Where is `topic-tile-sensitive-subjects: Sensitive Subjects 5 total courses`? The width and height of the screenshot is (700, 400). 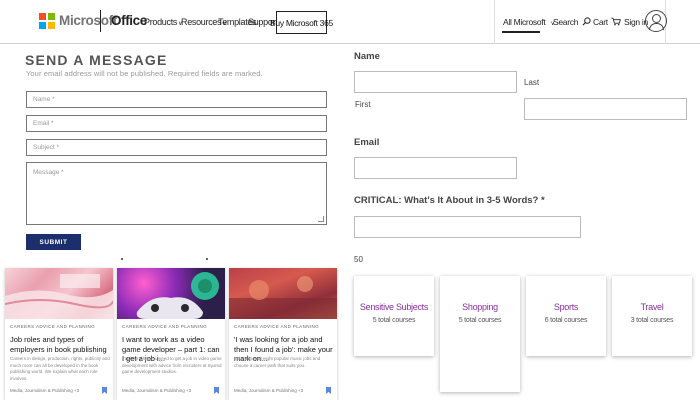 topic-tile-sensitive-subjects: Sensitive Subjects 5 total courses is located at coordinates (394, 316).